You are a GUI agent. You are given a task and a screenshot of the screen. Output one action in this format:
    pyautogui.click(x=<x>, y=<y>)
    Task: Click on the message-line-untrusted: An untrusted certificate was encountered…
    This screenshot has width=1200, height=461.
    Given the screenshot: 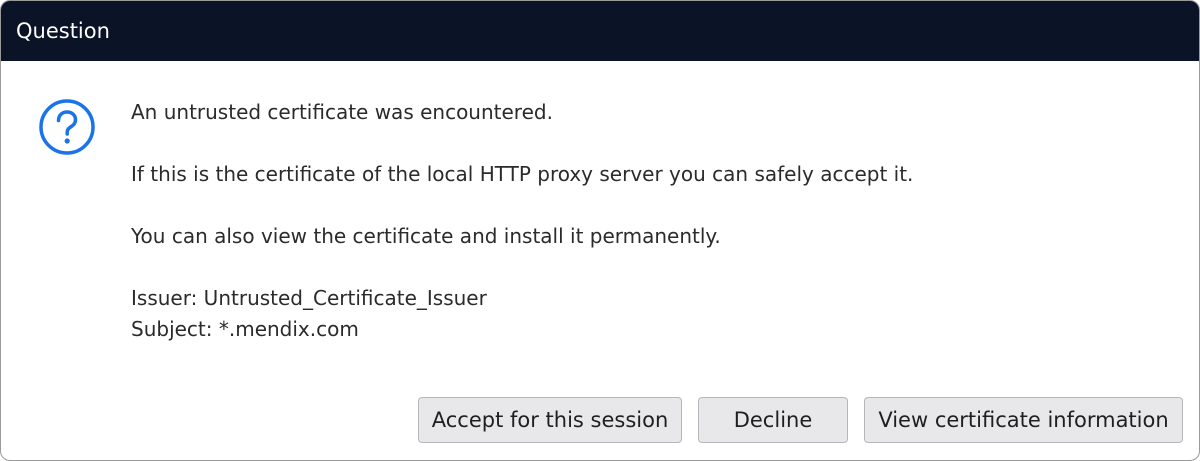 What is the action you would take?
    pyautogui.click(x=342, y=112)
    